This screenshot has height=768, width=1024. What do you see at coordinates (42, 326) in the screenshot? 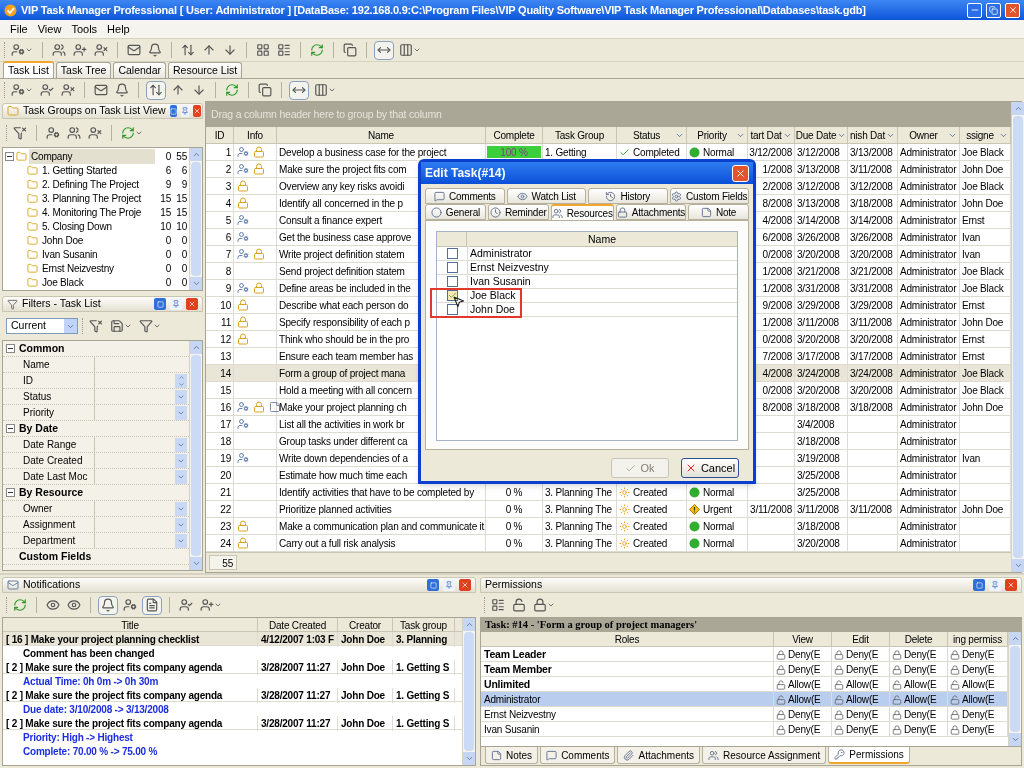
I see `preset-dropdown: Current` at bounding box center [42, 326].